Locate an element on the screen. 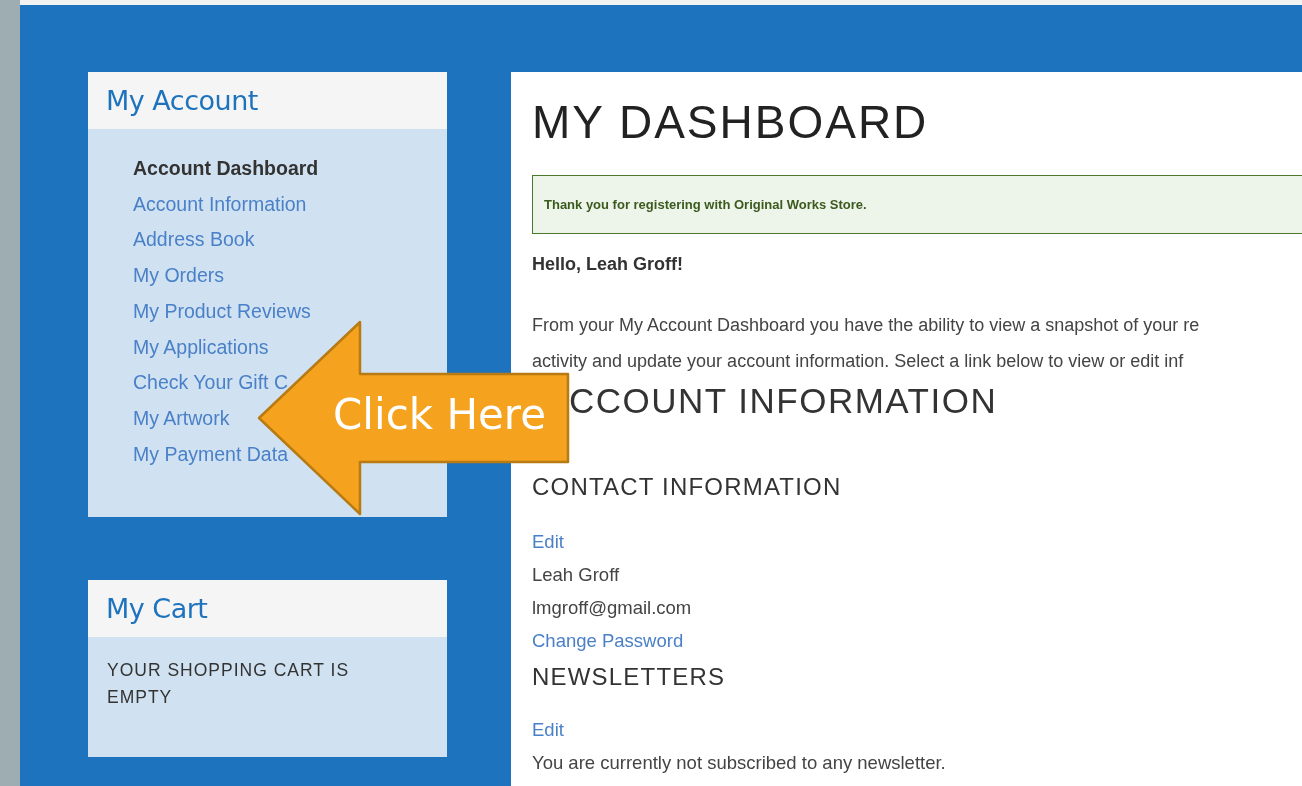 The width and height of the screenshot is (1302, 786). nav-link: Address Book is located at coordinates (194, 240).